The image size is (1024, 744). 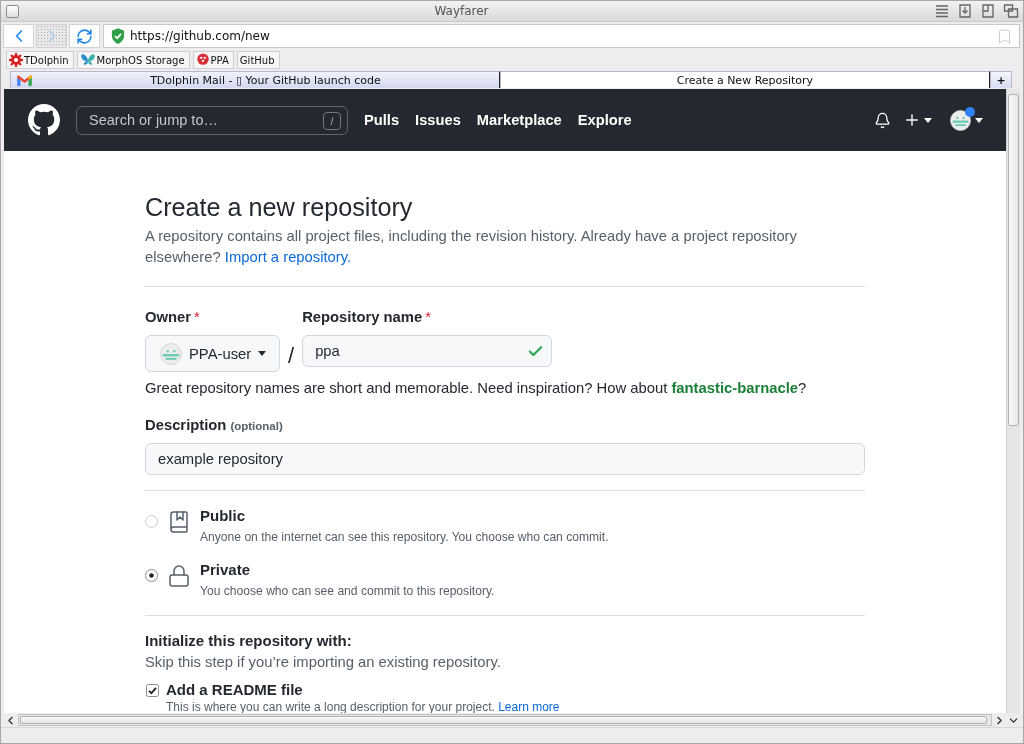 I want to click on download-icon, so click(x=965, y=11).